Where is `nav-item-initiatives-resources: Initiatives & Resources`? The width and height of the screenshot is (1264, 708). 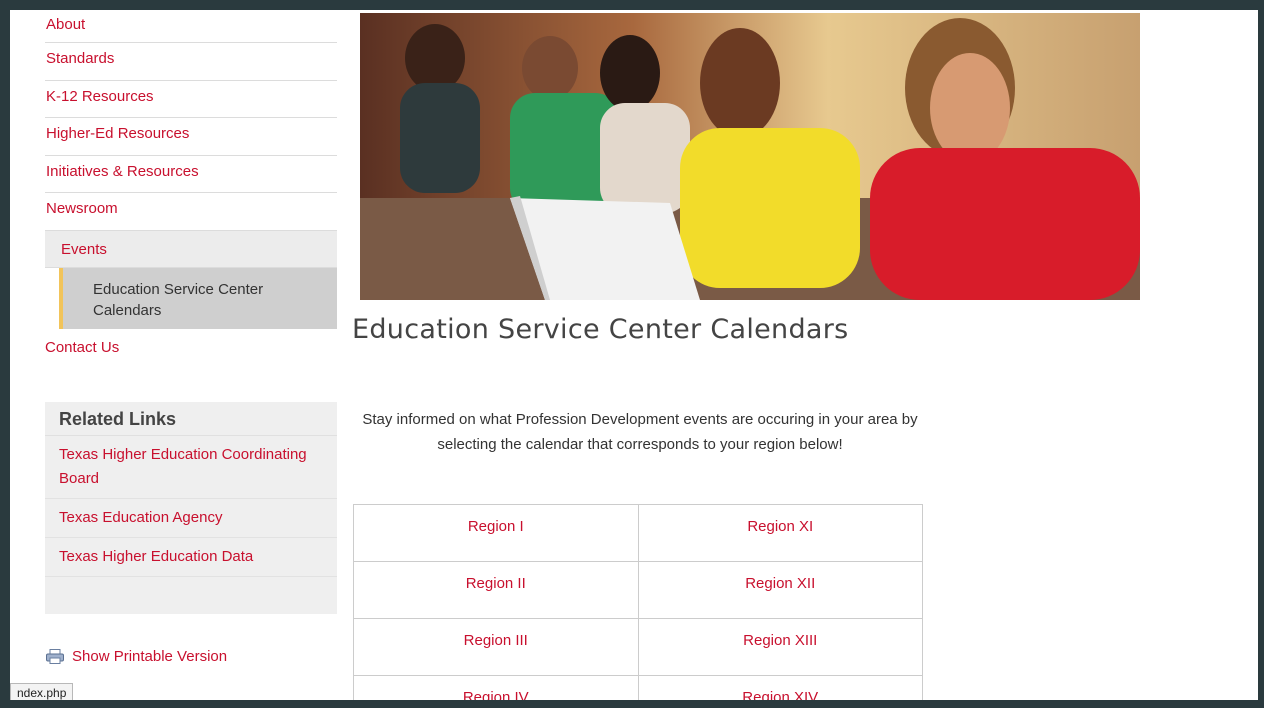 nav-item-initiatives-resources: Initiatives & Resources is located at coordinates (191, 174).